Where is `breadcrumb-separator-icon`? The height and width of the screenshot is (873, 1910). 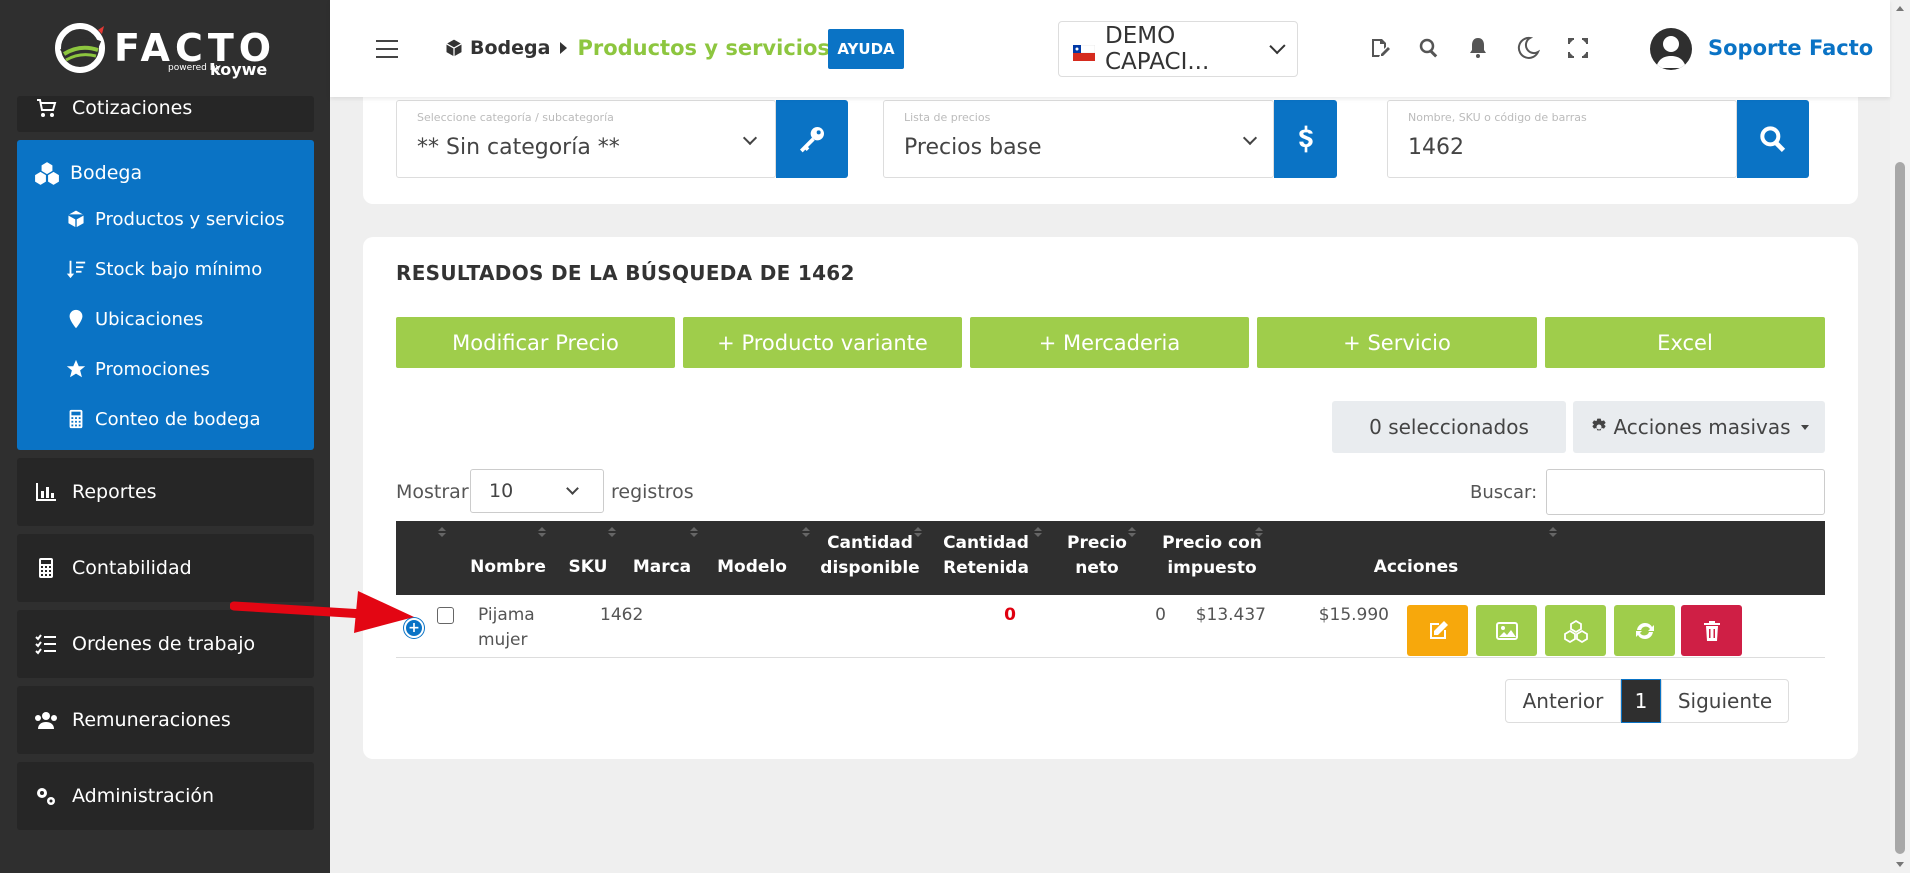 breadcrumb-separator-icon is located at coordinates (564, 48).